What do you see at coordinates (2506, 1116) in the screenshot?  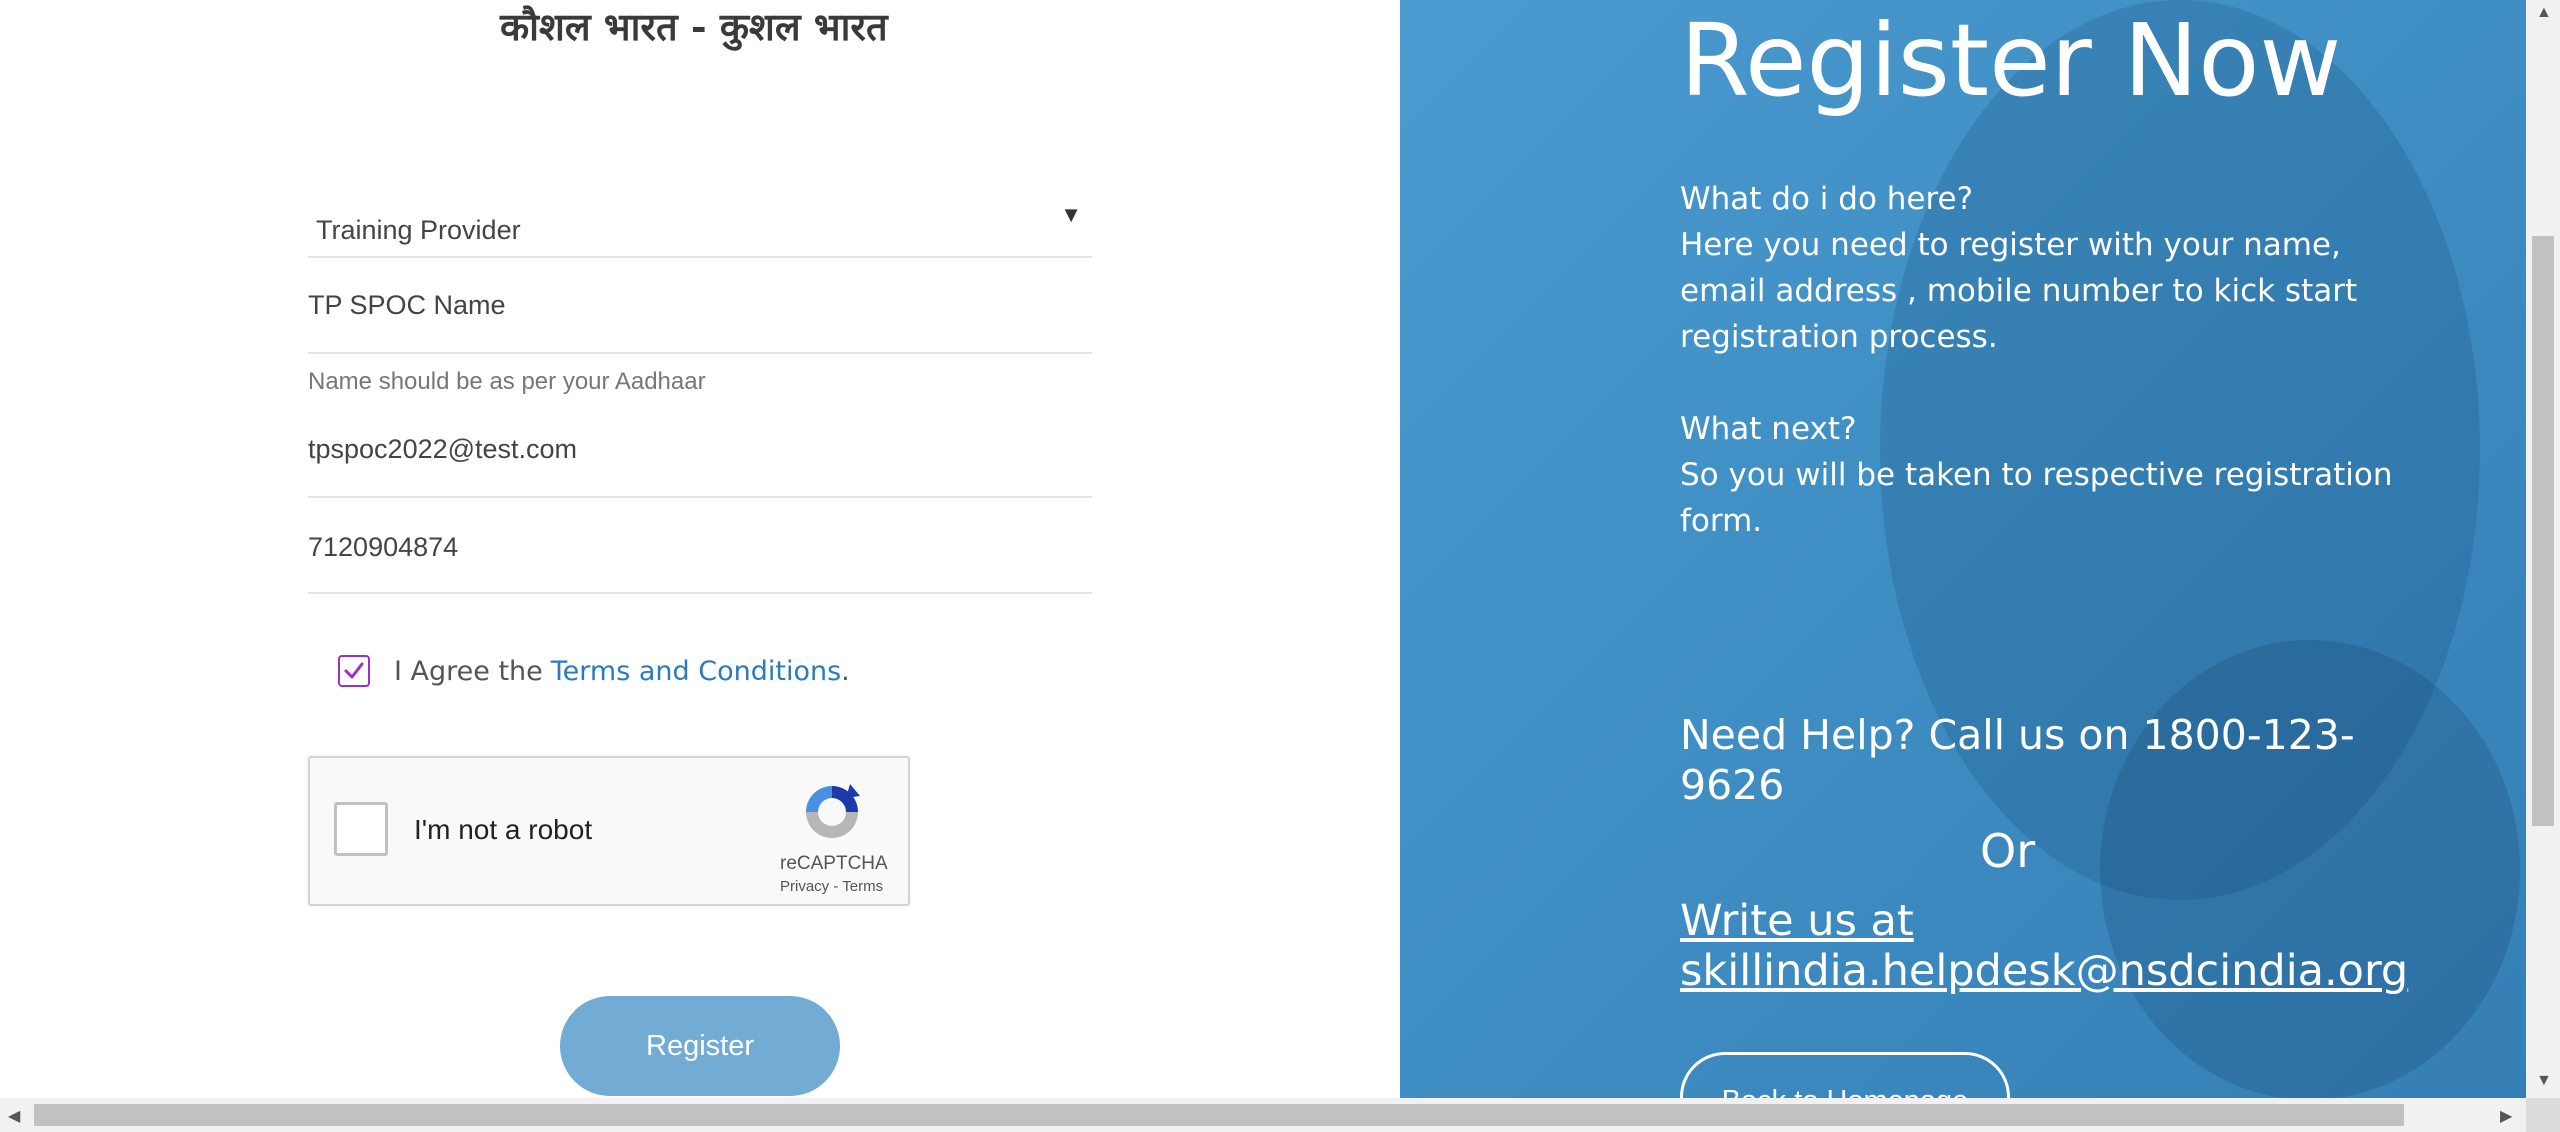 I see `scroll-right-icon: ▶` at bounding box center [2506, 1116].